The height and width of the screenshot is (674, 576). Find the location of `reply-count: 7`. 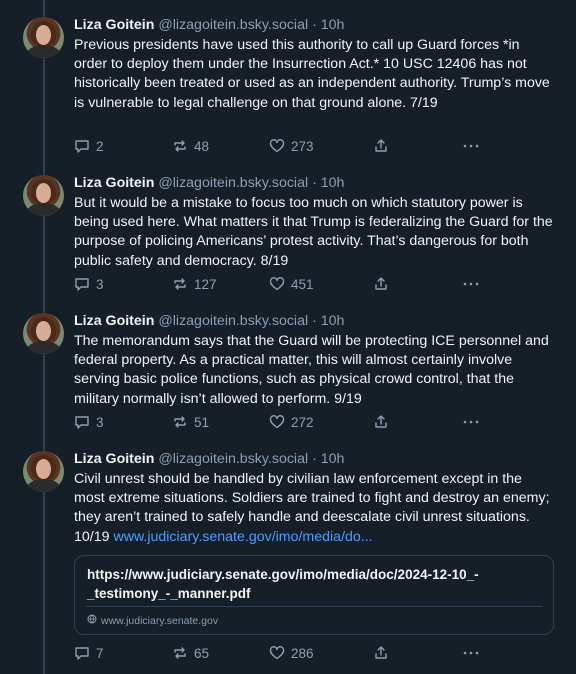

reply-count: 7 is located at coordinates (100, 653).